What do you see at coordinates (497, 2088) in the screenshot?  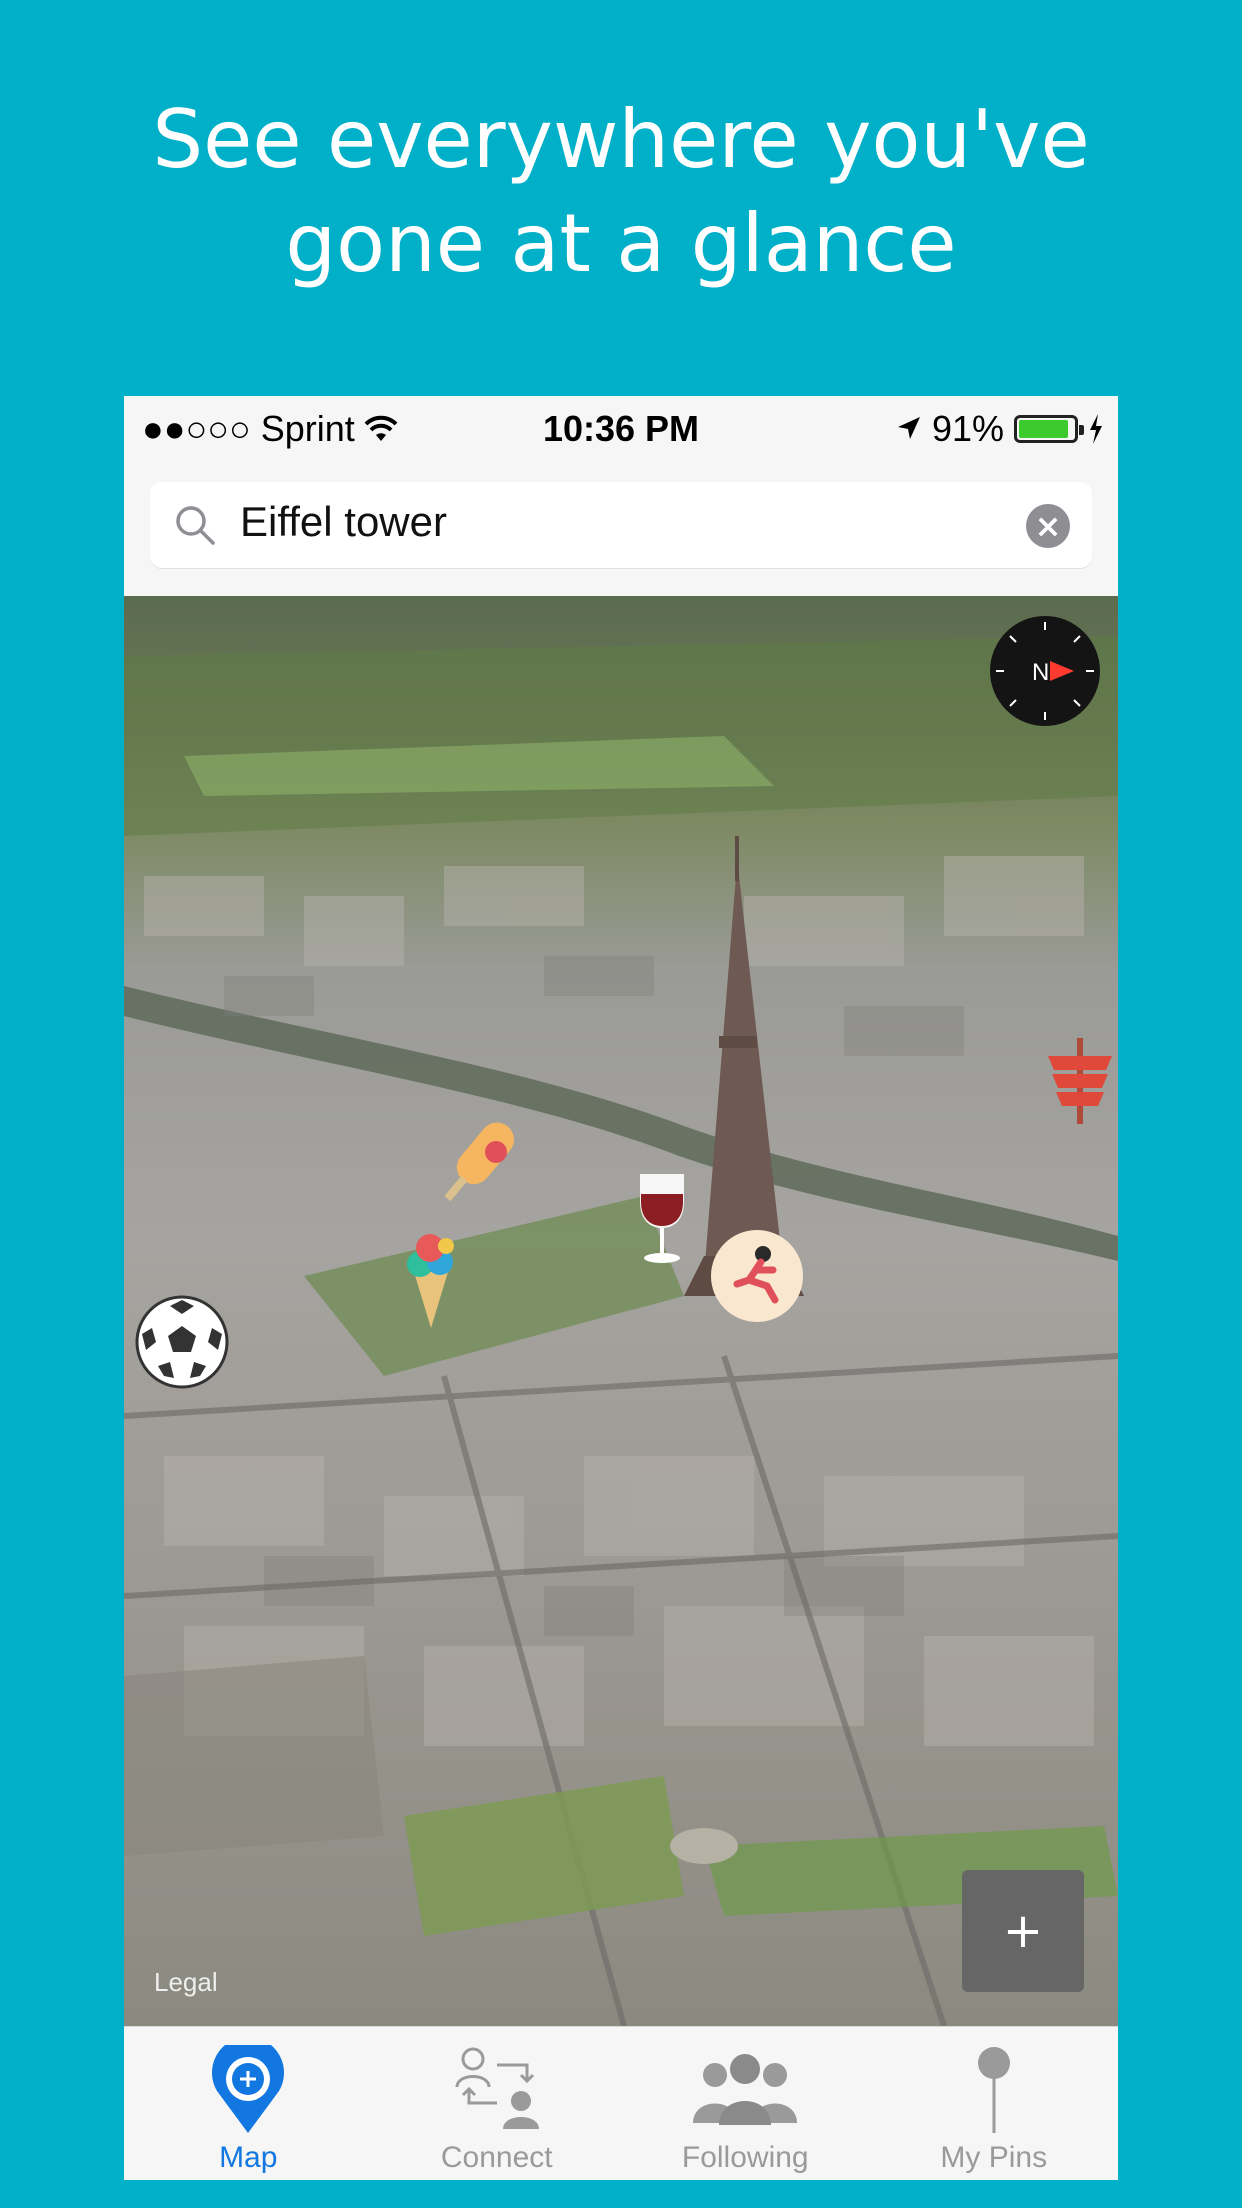 I see `connect-icon` at bounding box center [497, 2088].